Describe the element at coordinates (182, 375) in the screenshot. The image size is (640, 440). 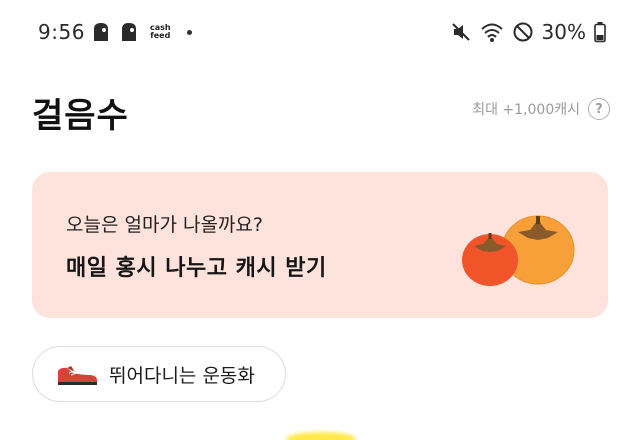
I see `chip-label: 뛰어다니는 운동화` at that location.